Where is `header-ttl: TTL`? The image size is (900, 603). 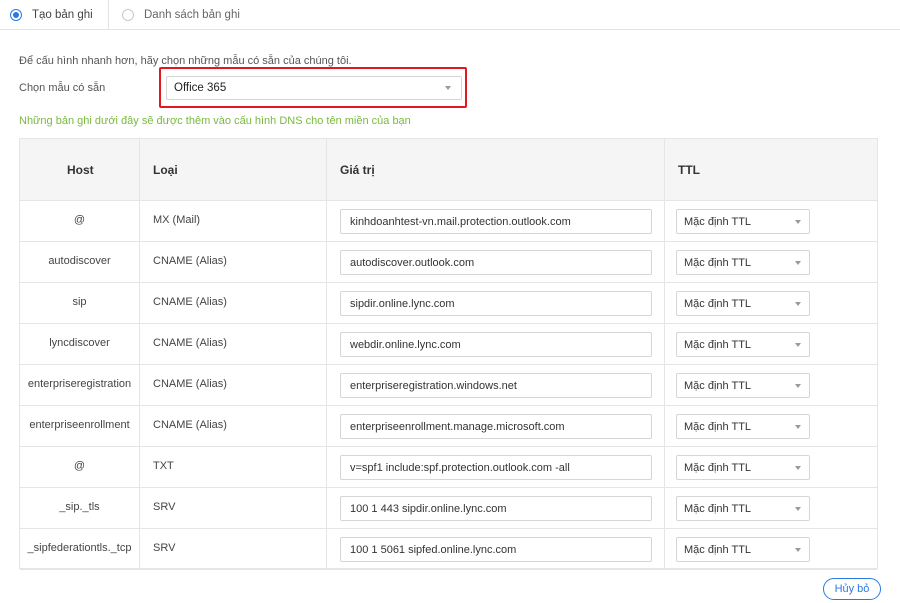
header-ttl: TTL is located at coordinates (689, 170).